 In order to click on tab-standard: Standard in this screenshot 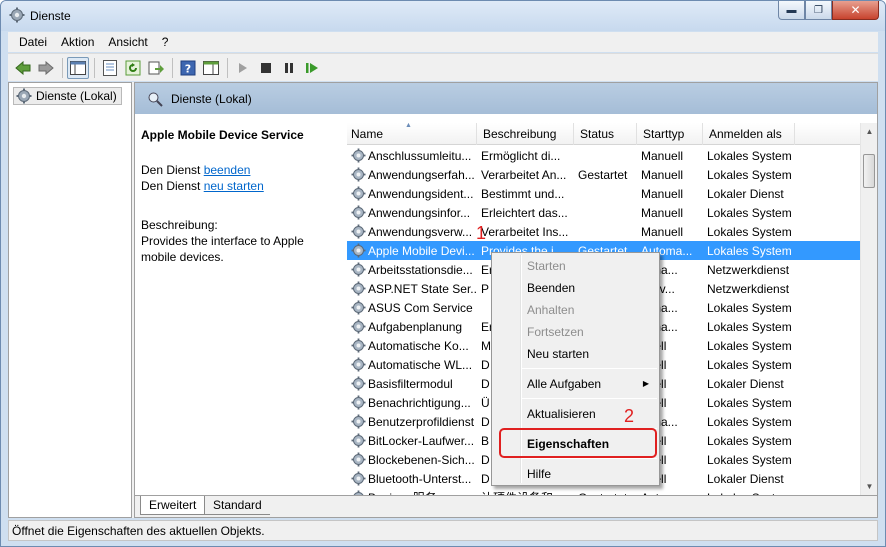, I will do `click(237, 505)`.